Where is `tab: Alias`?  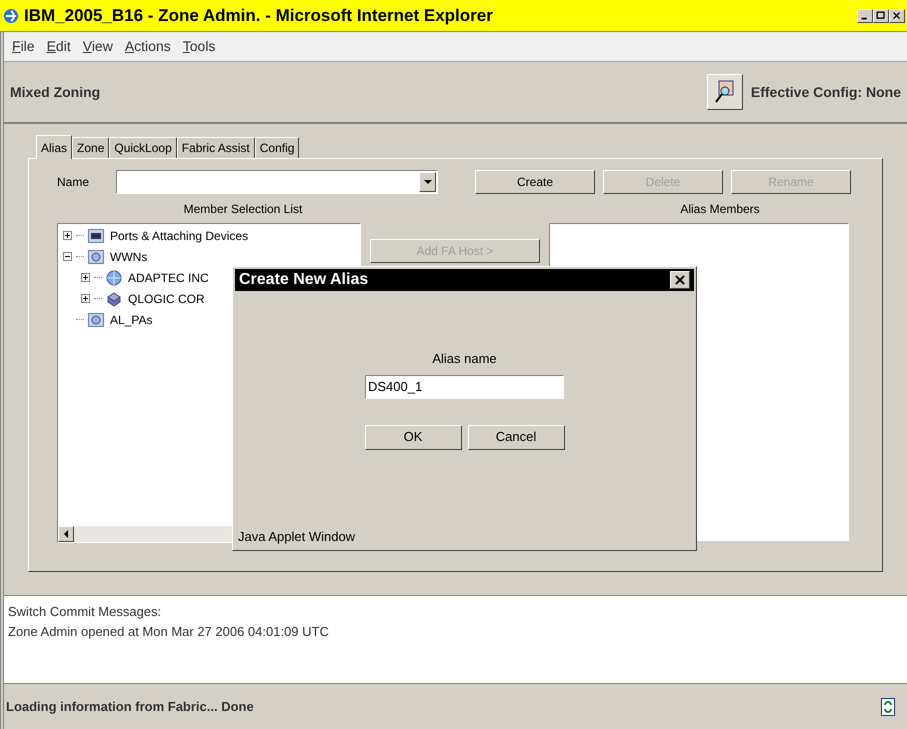 tab: Alias is located at coordinates (54, 147).